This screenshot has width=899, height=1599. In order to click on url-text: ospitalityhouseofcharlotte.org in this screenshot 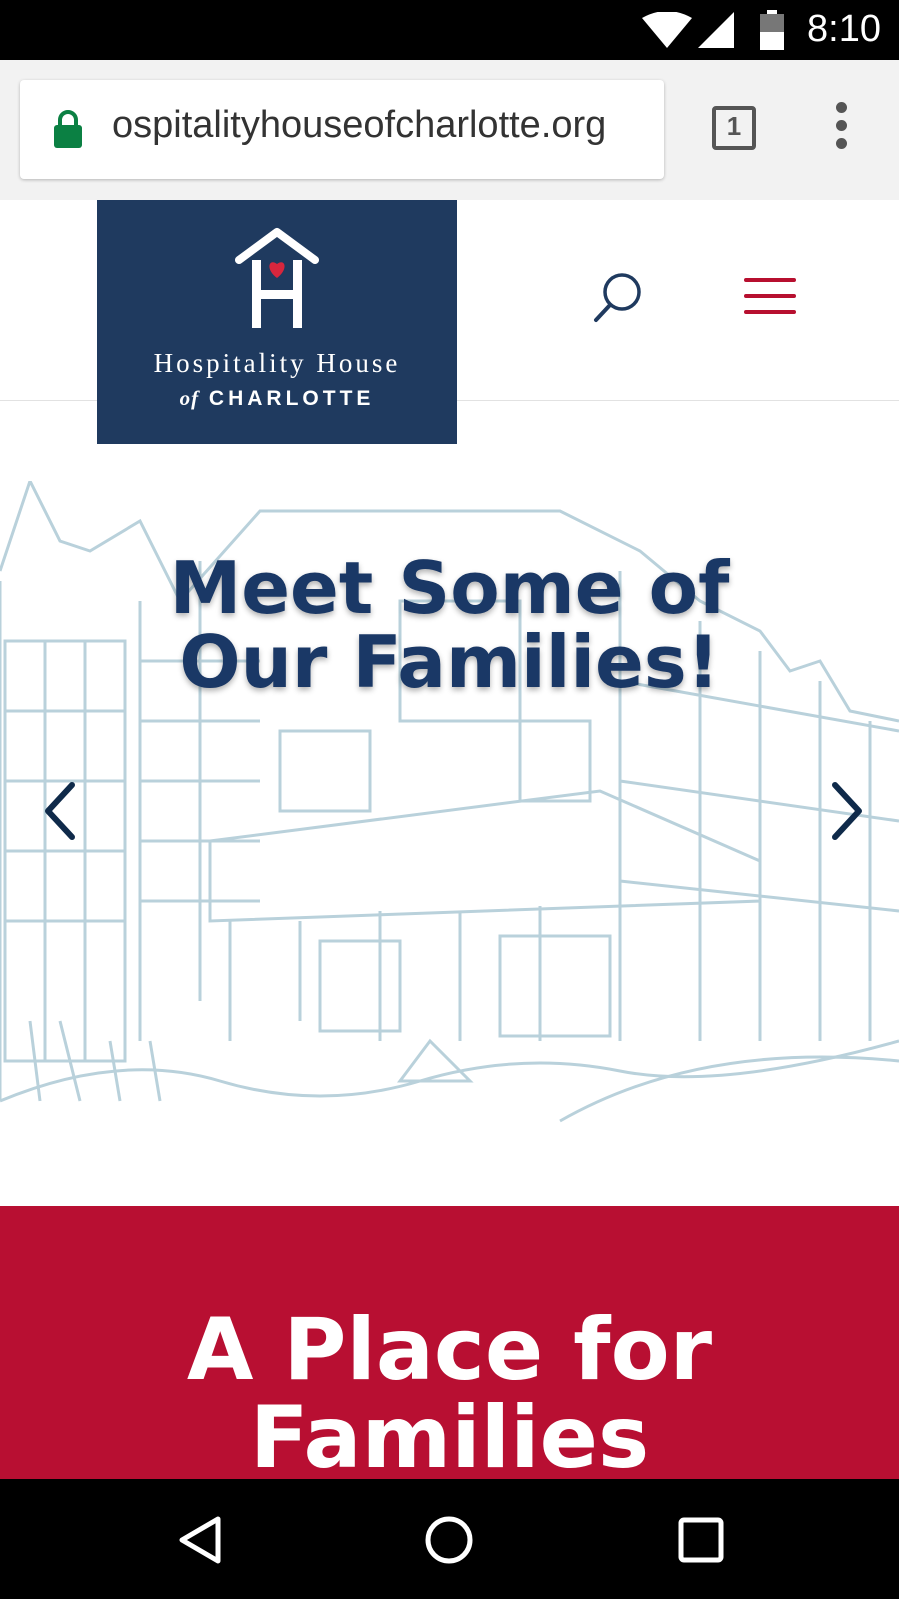, I will do `click(359, 125)`.